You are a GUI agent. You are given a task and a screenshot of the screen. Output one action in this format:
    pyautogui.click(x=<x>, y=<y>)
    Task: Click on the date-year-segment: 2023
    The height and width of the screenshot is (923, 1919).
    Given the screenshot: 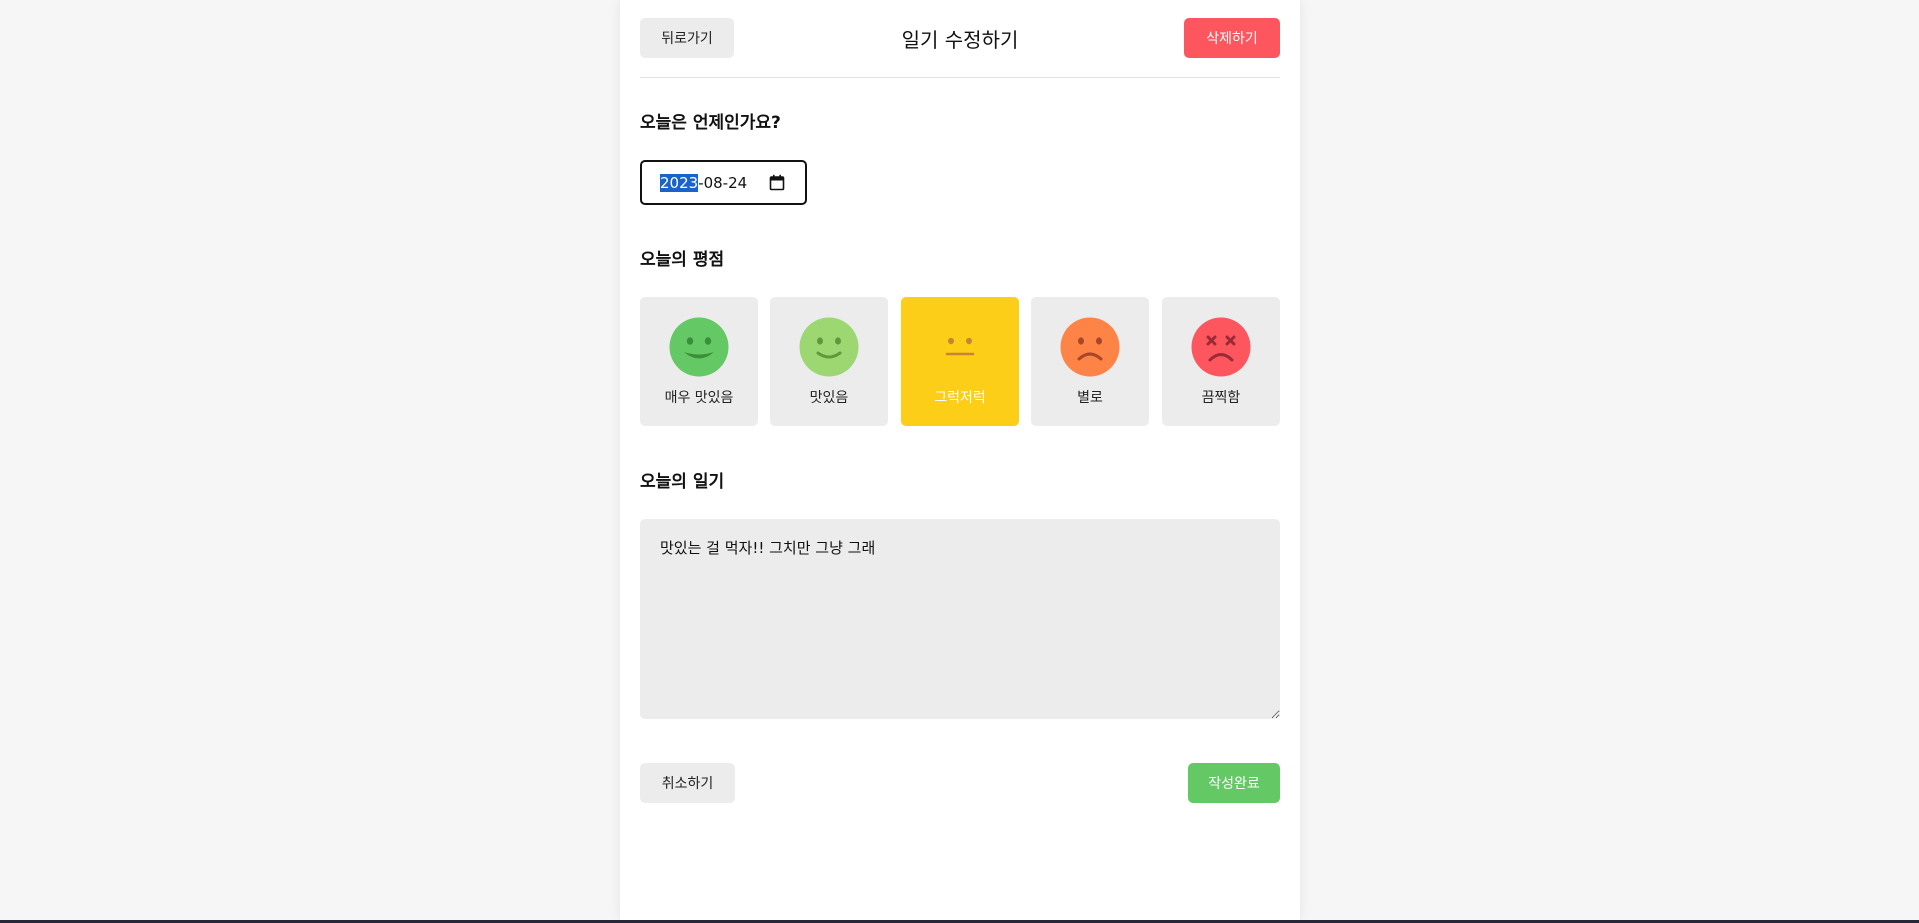 What is the action you would take?
    pyautogui.click(x=679, y=182)
    